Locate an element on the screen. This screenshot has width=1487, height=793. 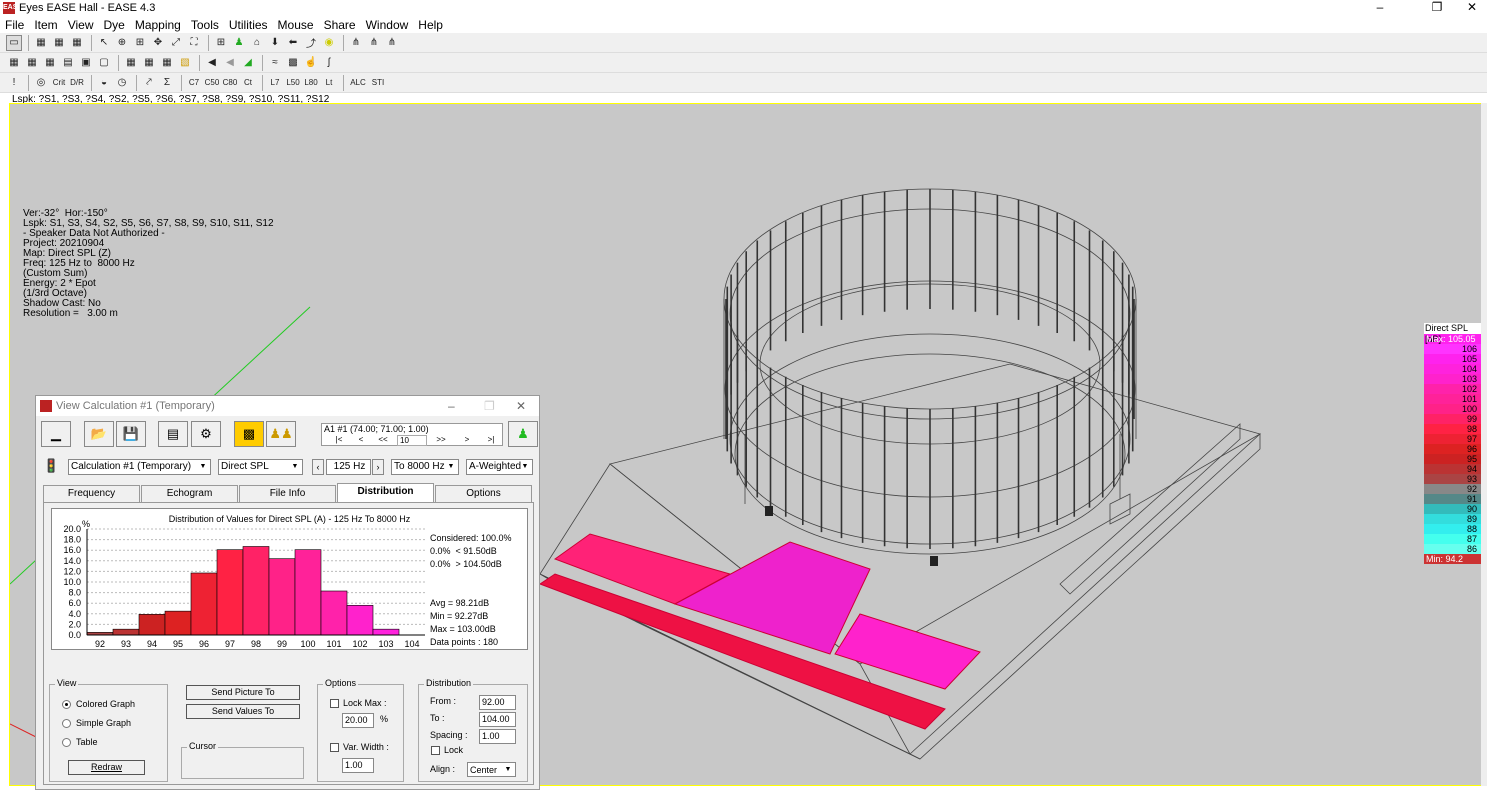
nav-button-4: > is located at coordinates (467, 440).